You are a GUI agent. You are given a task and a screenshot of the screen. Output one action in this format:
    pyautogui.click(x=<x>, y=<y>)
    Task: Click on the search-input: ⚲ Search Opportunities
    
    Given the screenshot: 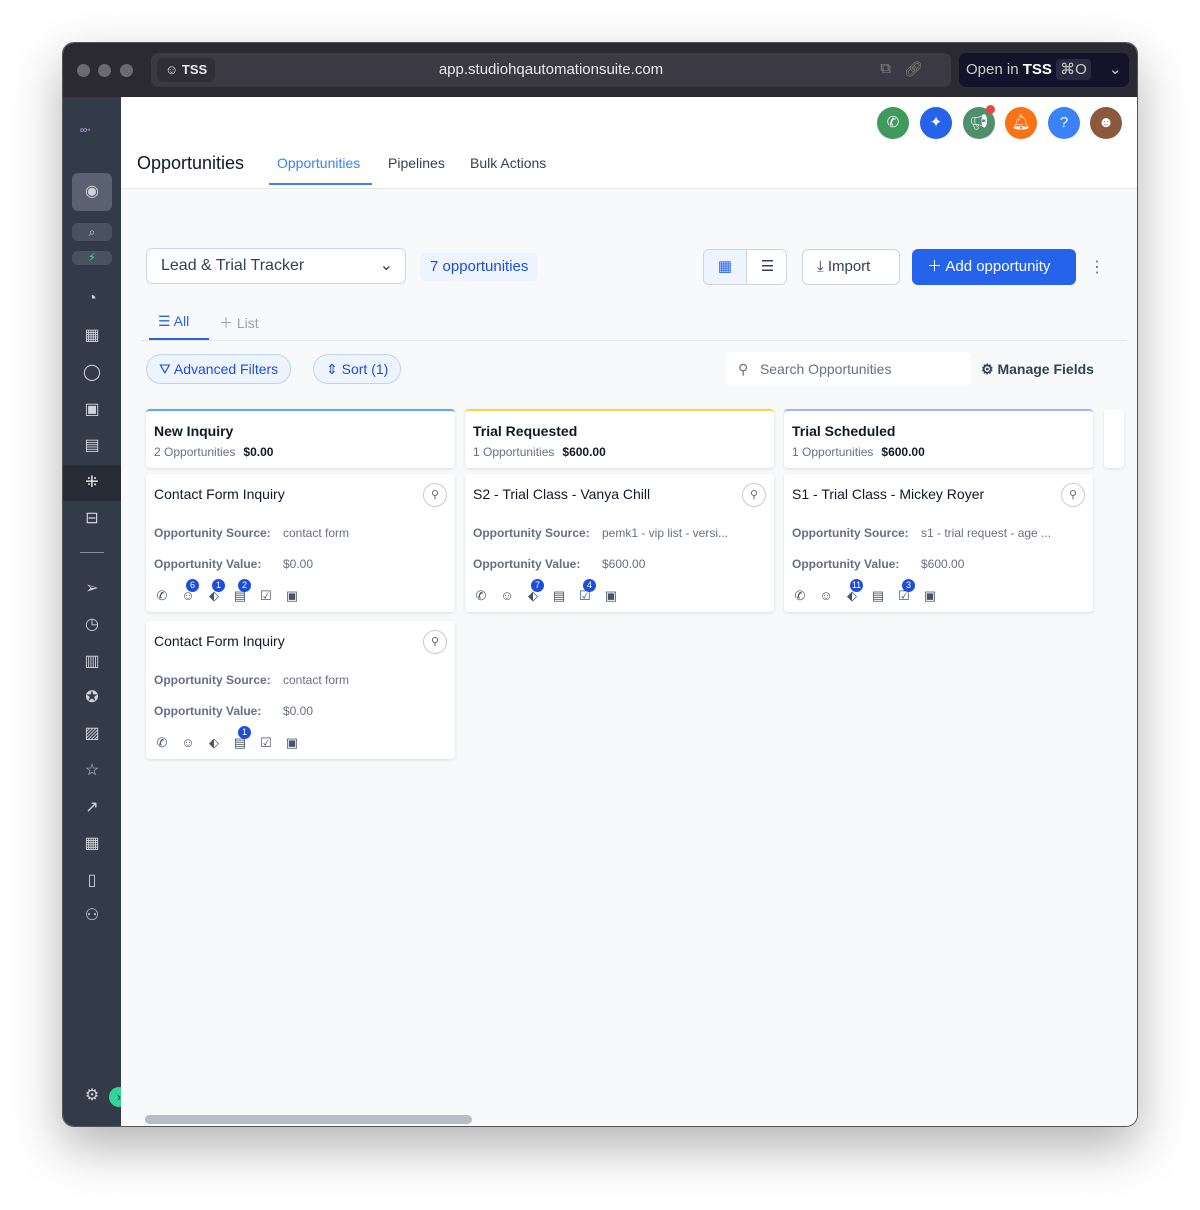 What is the action you would take?
    pyautogui.click(x=848, y=369)
    